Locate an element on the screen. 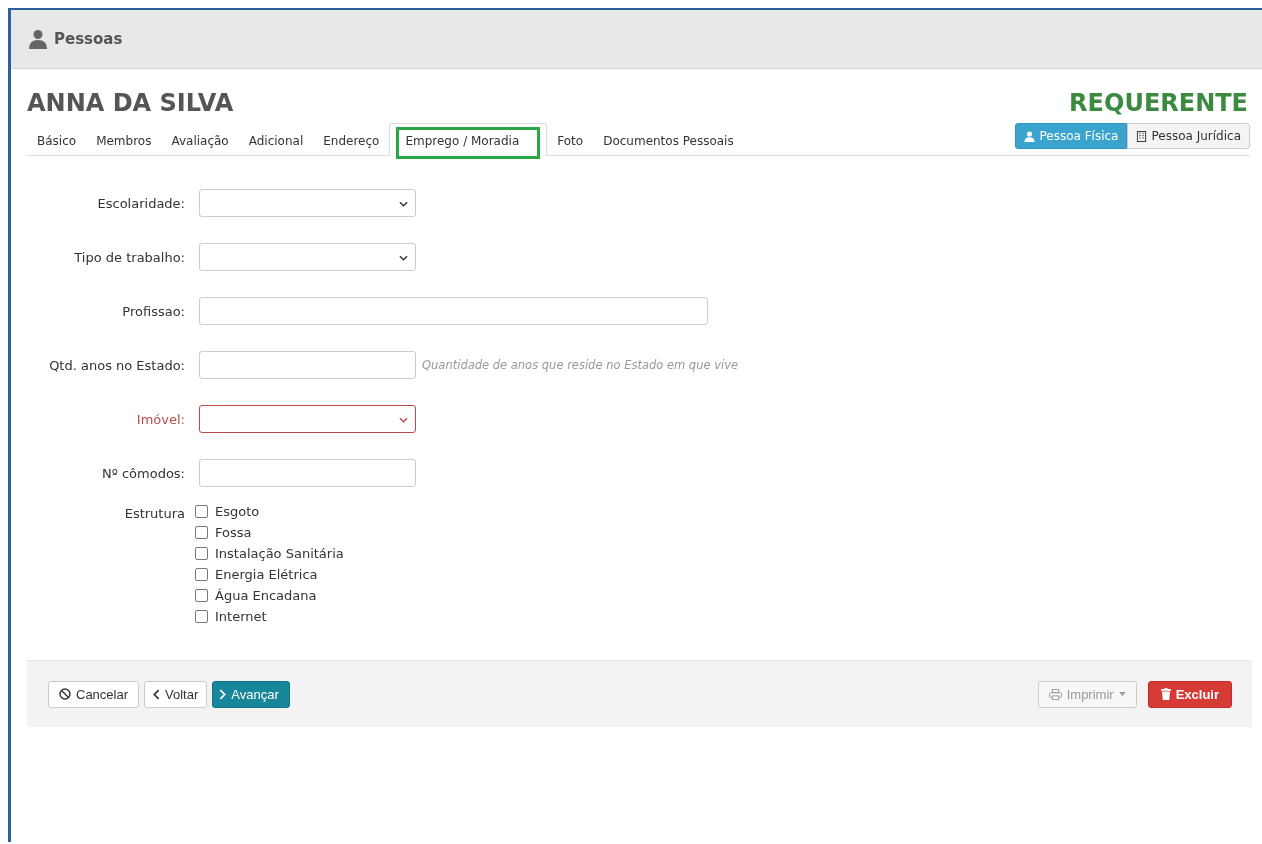  building-icon is located at coordinates (1142, 136).